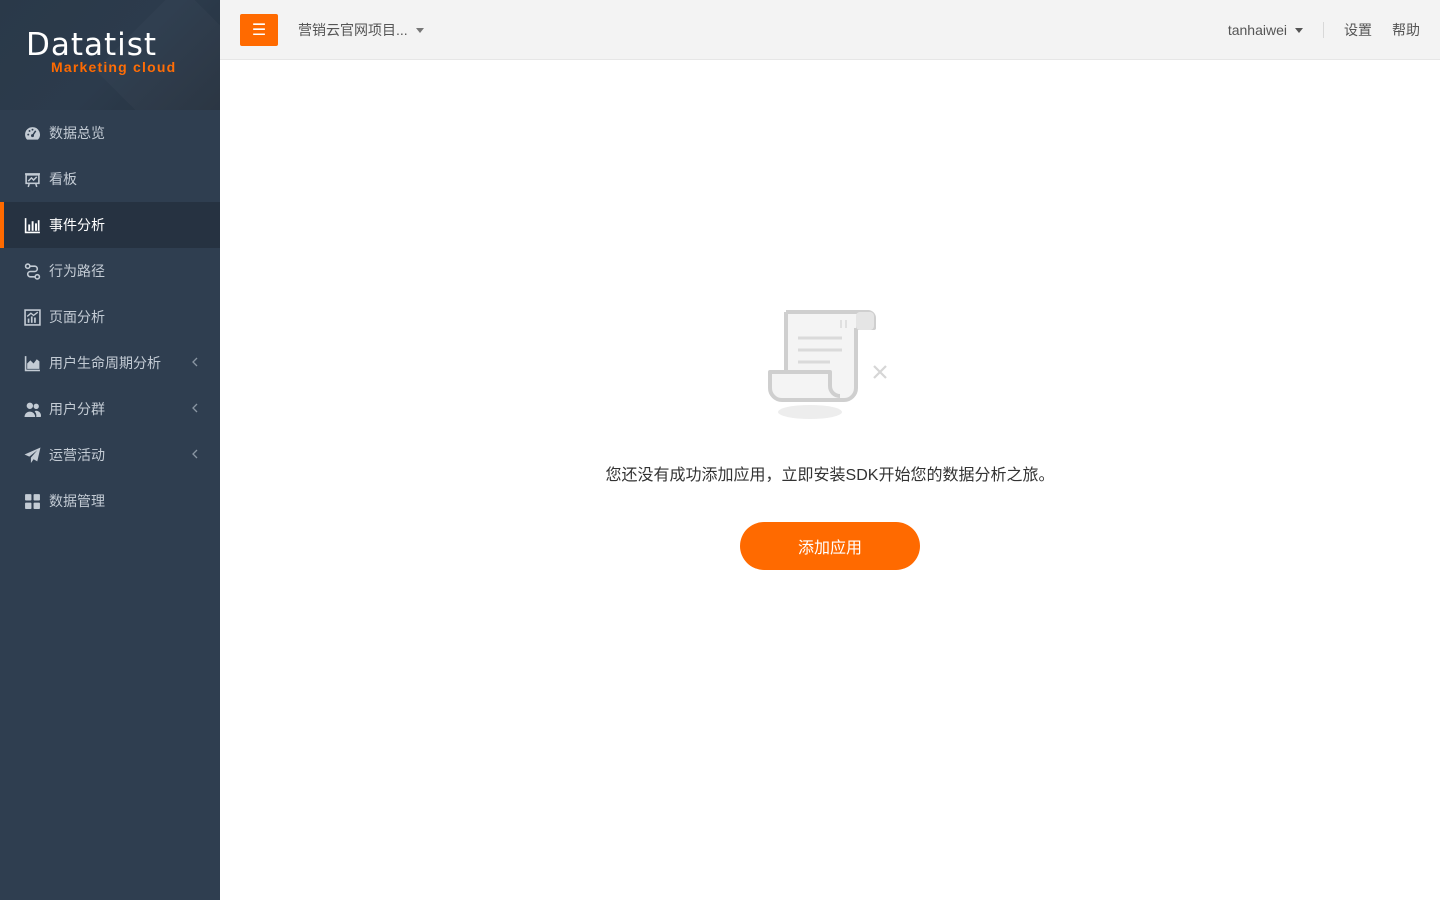 This screenshot has width=1440, height=900. Describe the element at coordinates (32, 179) in the screenshot. I see `presentation-board-icon` at that location.